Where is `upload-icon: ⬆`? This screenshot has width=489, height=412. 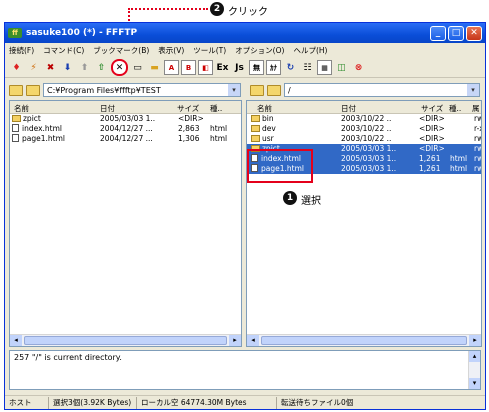
upload-icon: ⬆ is located at coordinates (84, 67).